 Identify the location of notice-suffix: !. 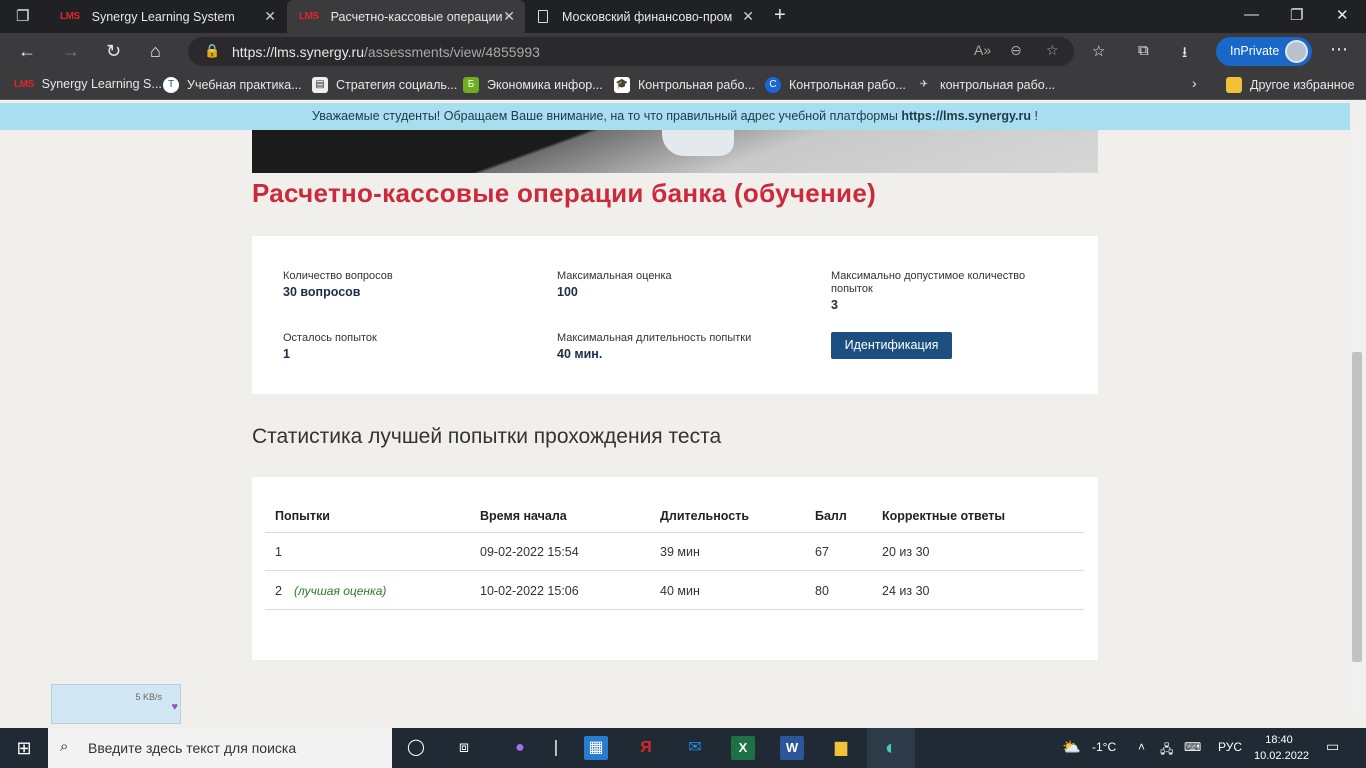
(1036, 116).